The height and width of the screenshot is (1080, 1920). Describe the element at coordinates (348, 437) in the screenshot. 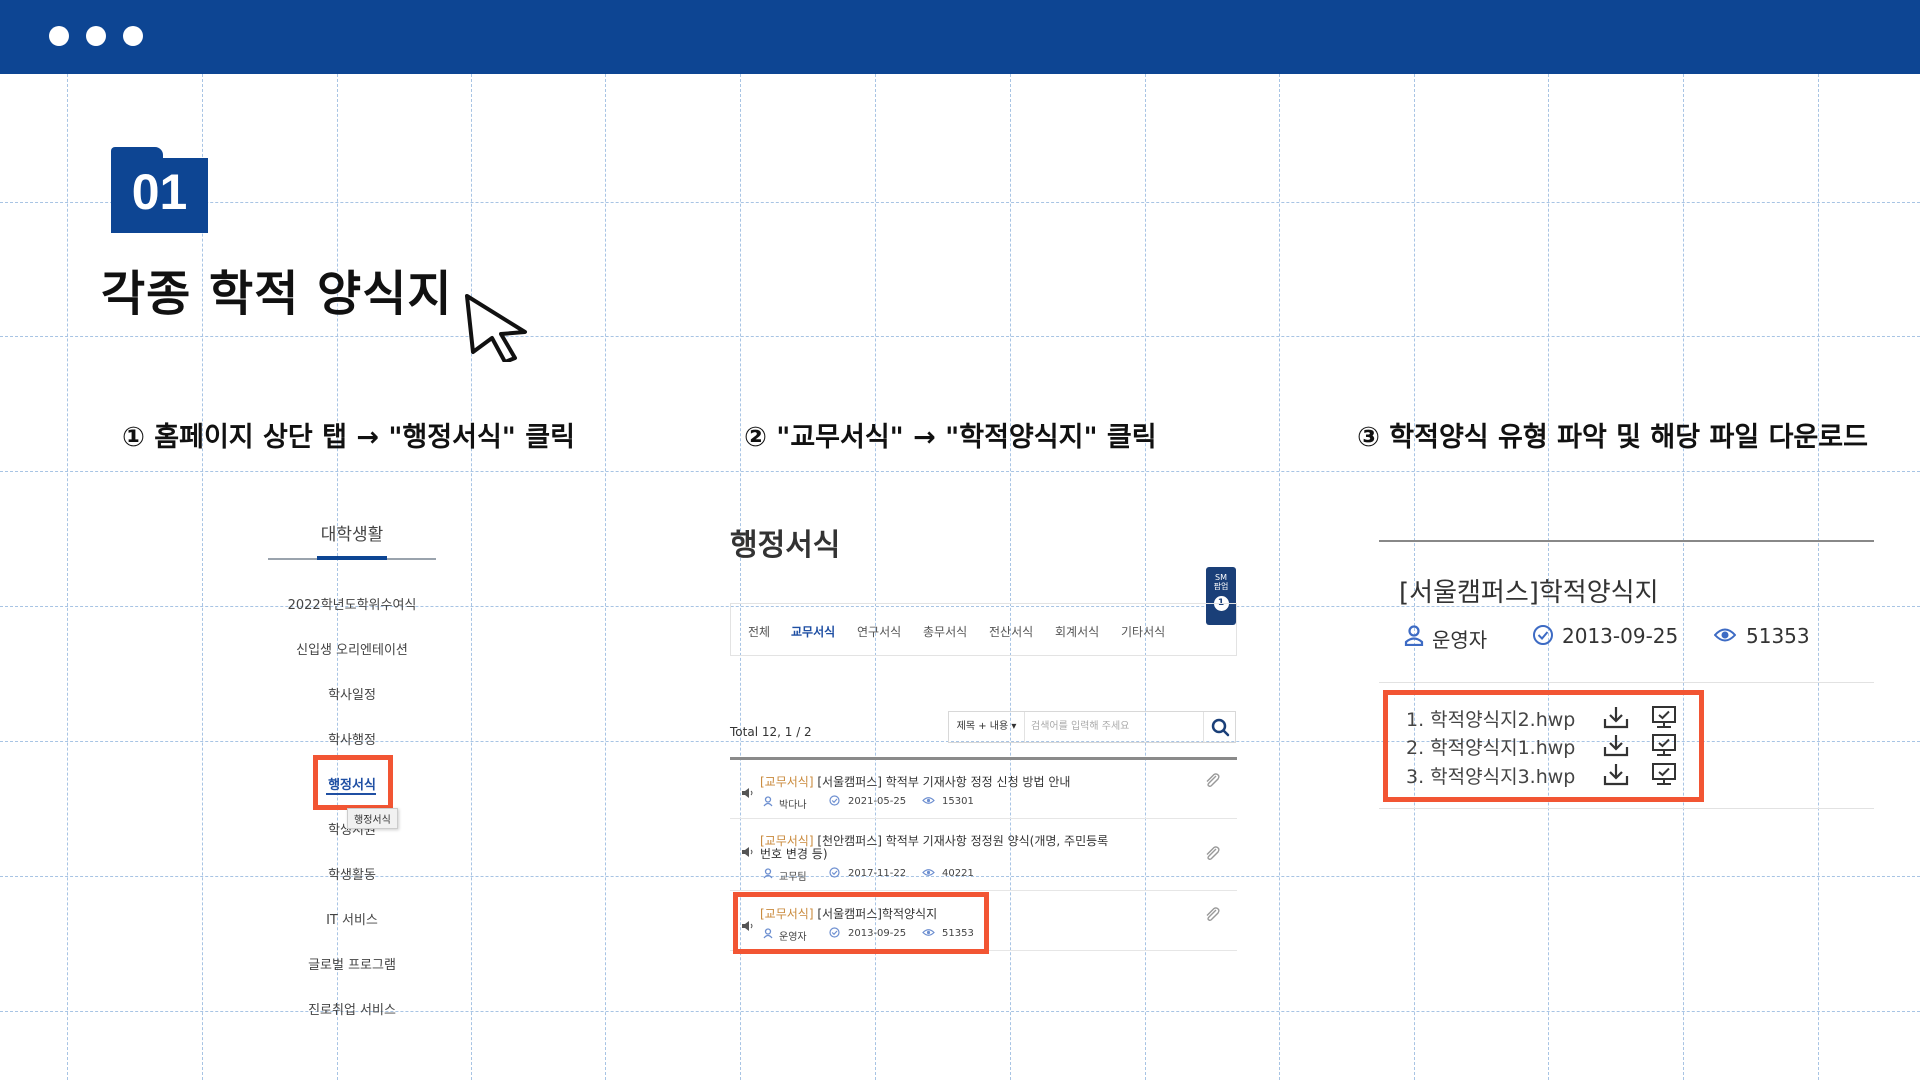

I see `step-1-caption: ① 홈페이지 상단 탭 → "행정서식" 클릭` at that location.